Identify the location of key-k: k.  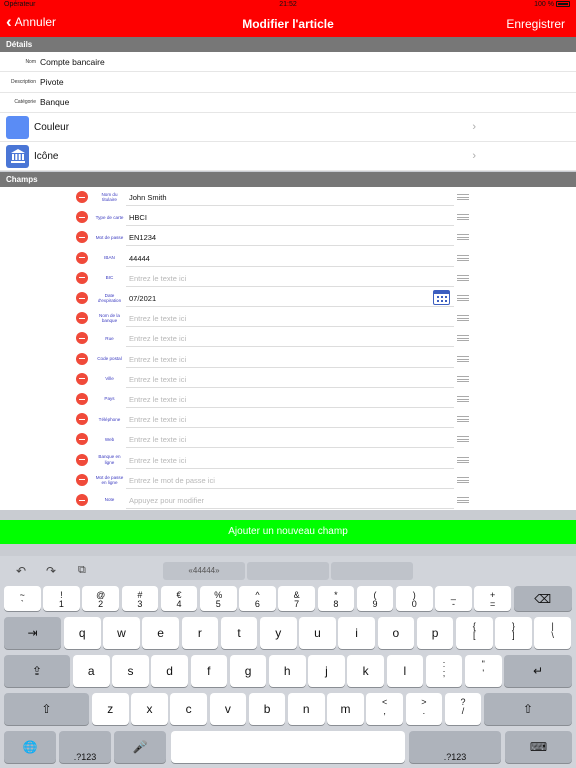
(365, 671).